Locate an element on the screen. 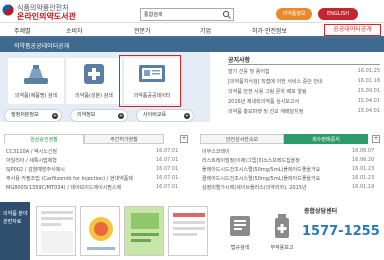 This screenshot has height=260, width=384. left-more-icon: + is located at coordinates (184, 139).